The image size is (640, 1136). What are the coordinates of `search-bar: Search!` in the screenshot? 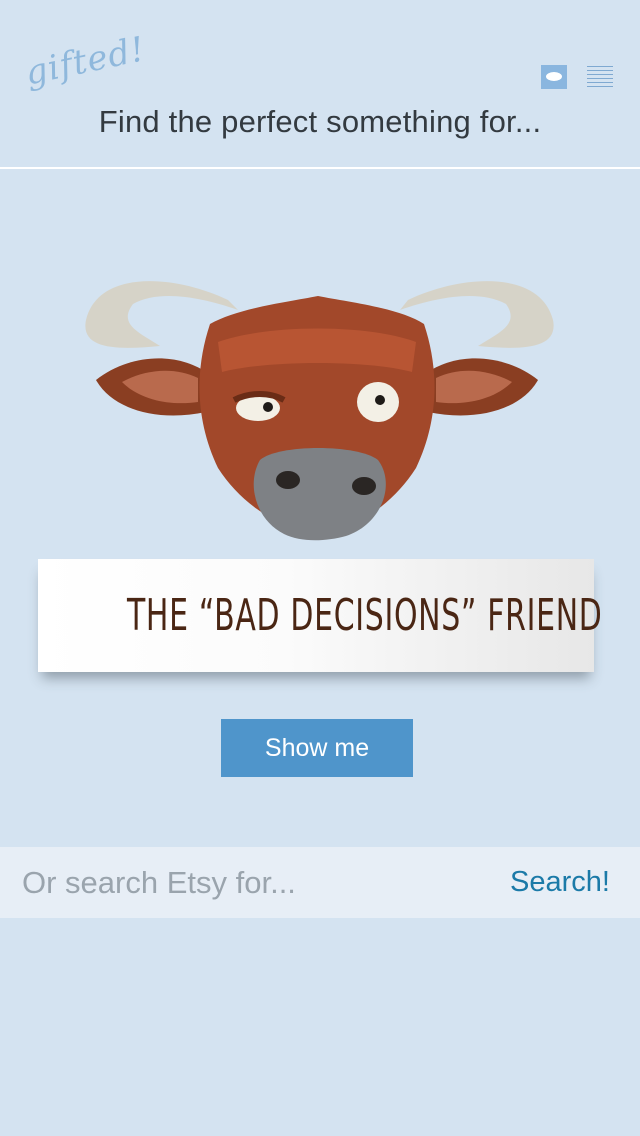 It's located at (320, 882).